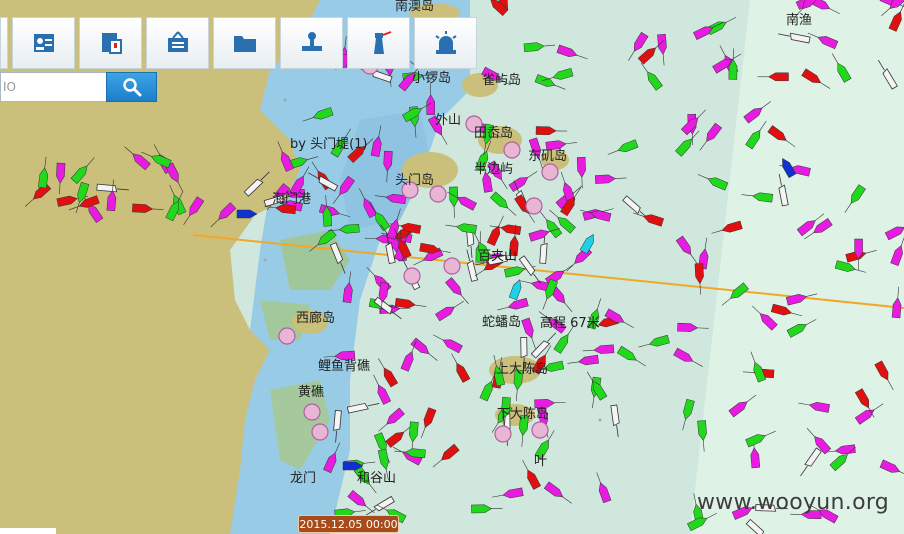 Image resolution: width=904 pixels, height=534 pixels. What do you see at coordinates (376, 478) in the screenshot?
I see `map-label: 和谷山` at bounding box center [376, 478].